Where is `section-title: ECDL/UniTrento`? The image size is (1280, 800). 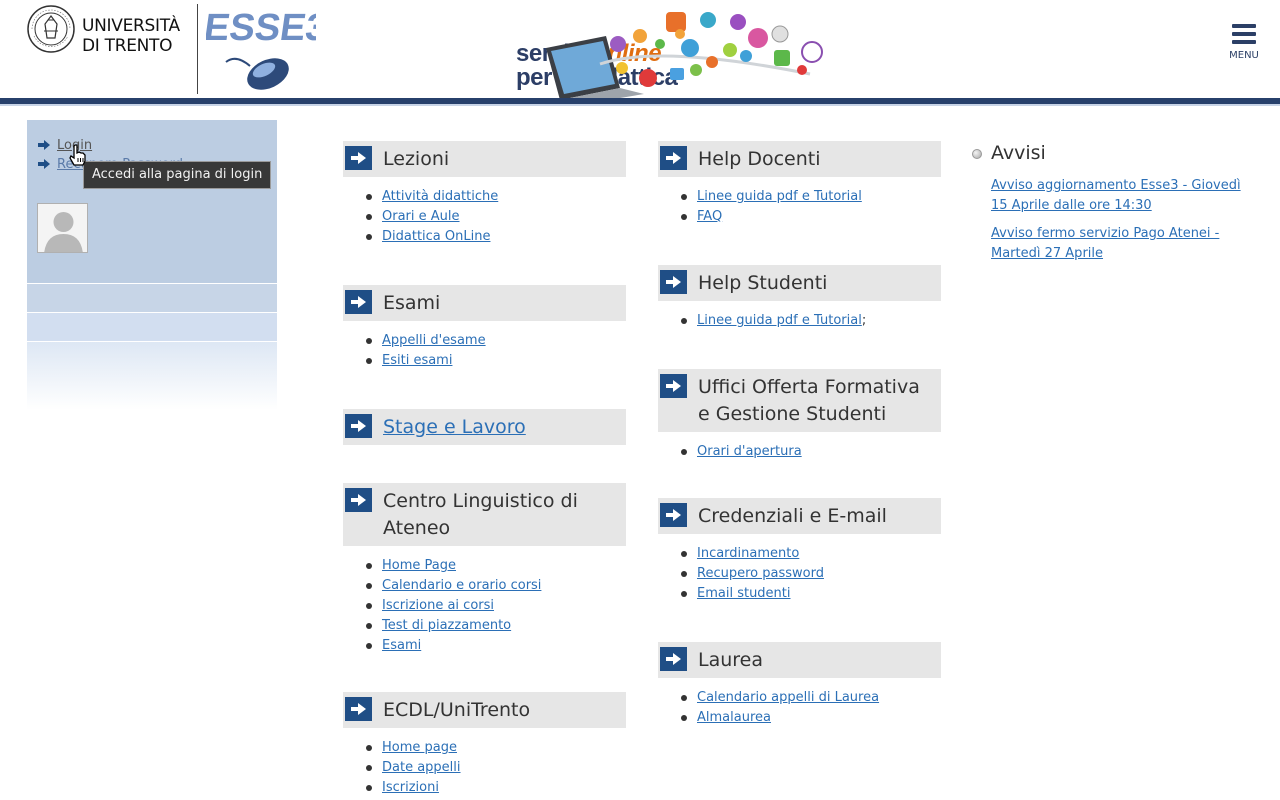
section-title: ECDL/UniTrento is located at coordinates (457, 710).